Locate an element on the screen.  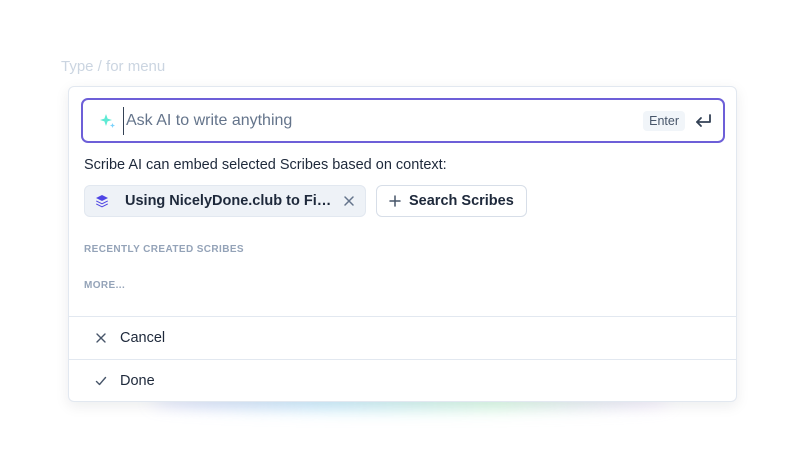
cancel-button: Cancel is located at coordinates (402, 337).